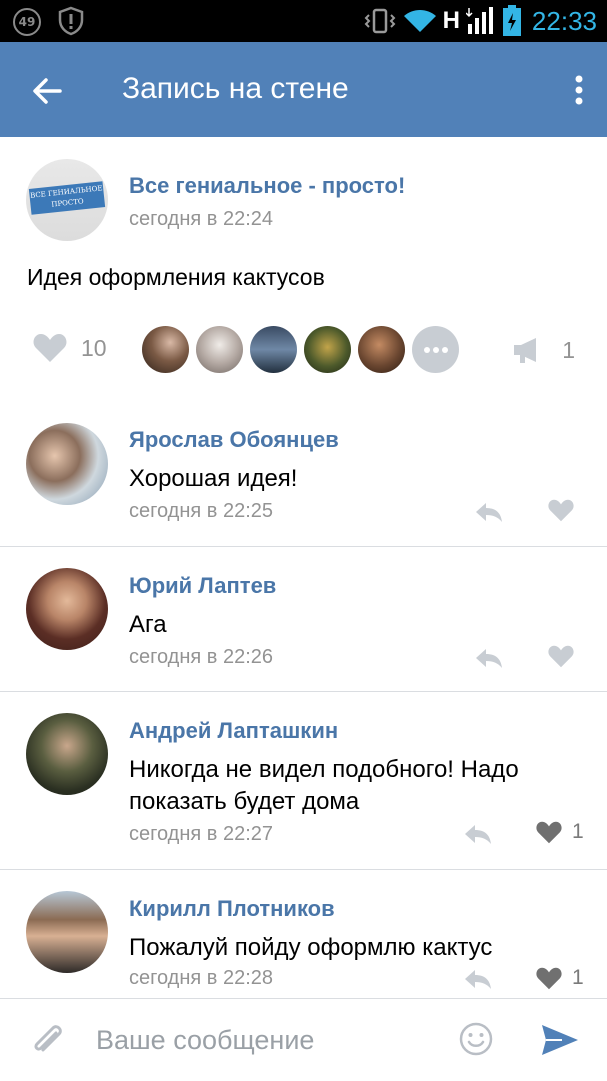 The height and width of the screenshot is (1081, 607). Describe the element at coordinates (201, 834) in the screenshot. I see `comment-timestamp: сегодня в 22:27` at that location.